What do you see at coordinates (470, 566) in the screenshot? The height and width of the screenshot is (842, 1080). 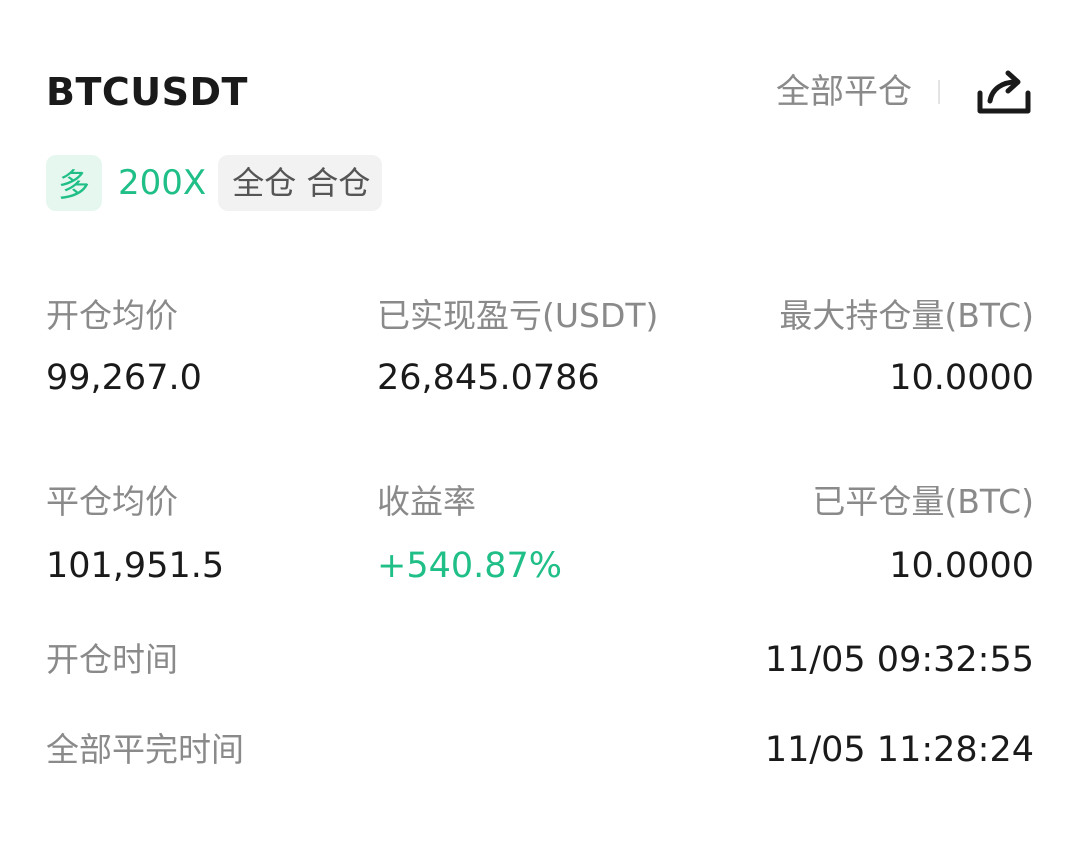 I see `roi-value: +540.87%` at bounding box center [470, 566].